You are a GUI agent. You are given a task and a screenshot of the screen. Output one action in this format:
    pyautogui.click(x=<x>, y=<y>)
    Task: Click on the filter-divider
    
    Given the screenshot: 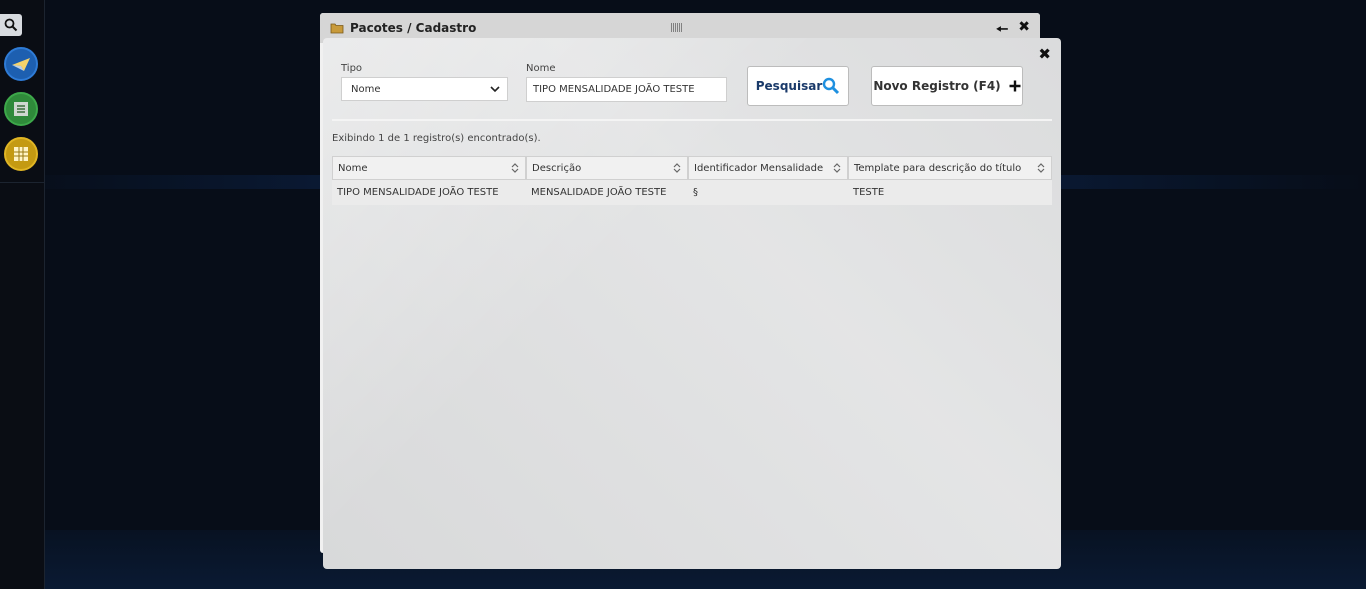 What is the action you would take?
    pyautogui.click(x=692, y=120)
    